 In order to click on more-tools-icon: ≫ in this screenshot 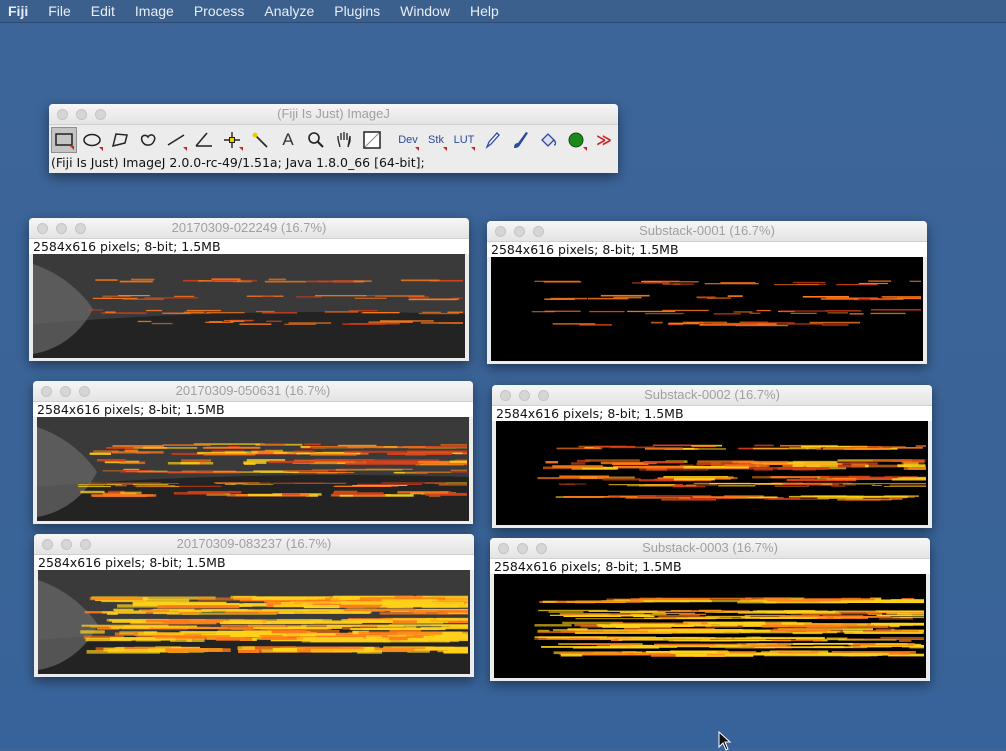, I will do `click(604, 140)`.